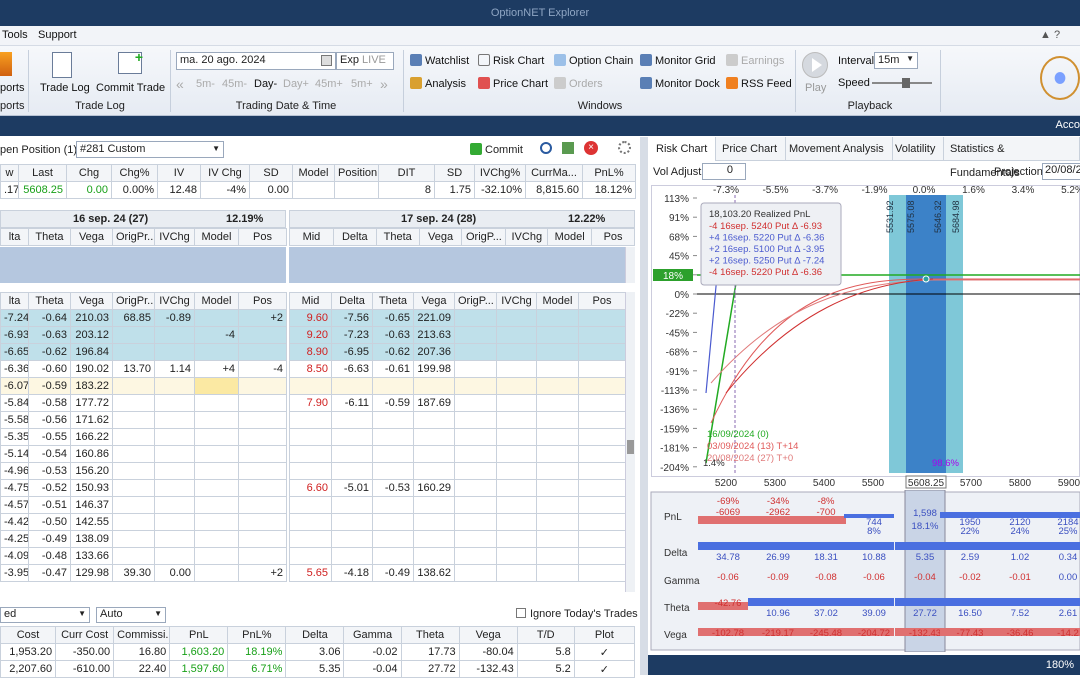  Describe the element at coordinates (630, 265) in the screenshot. I see `top-scrollbar` at that location.